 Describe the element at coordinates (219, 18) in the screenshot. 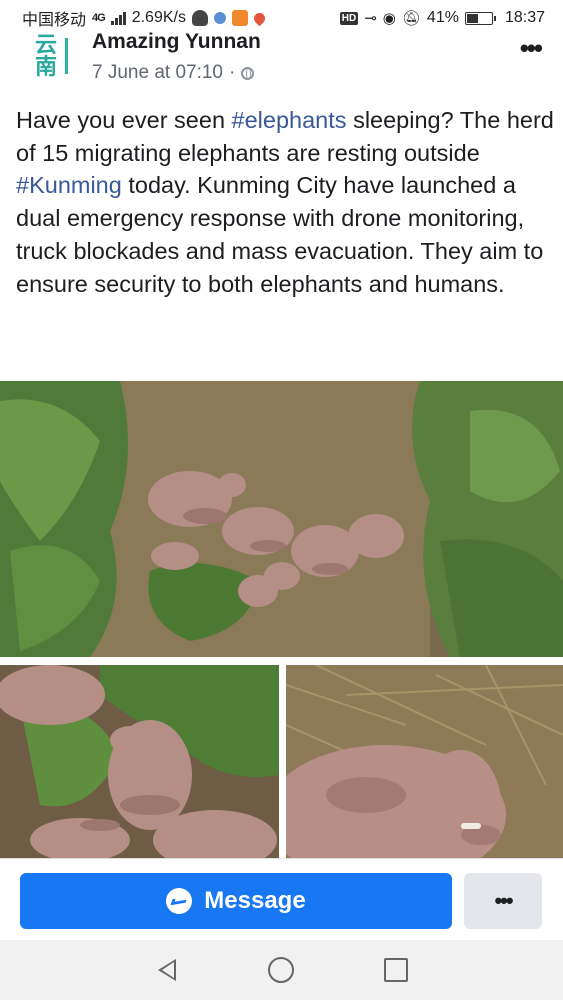

I see `paw-app-icon` at that location.